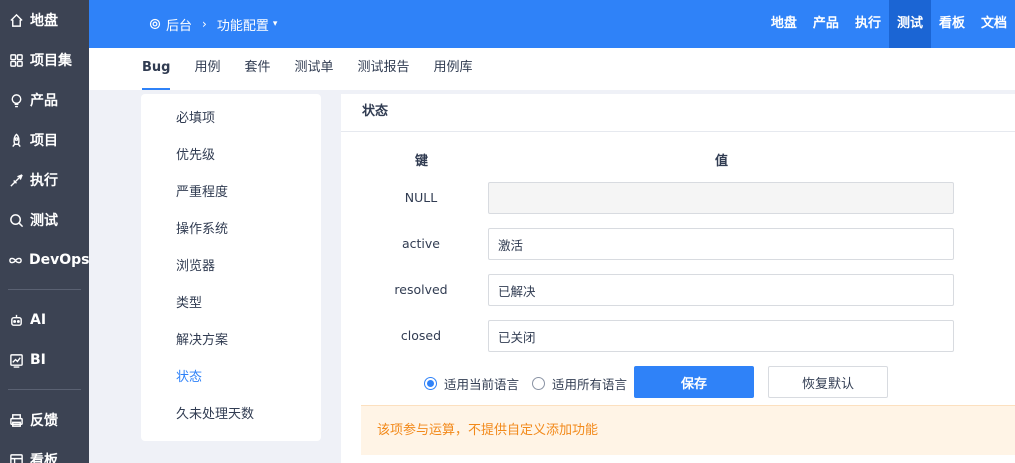 This screenshot has height=463, width=1015. What do you see at coordinates (590, 384) in the screenshot?
I see `radio-label: 适用所有语言` at bounding box center [590, 384].